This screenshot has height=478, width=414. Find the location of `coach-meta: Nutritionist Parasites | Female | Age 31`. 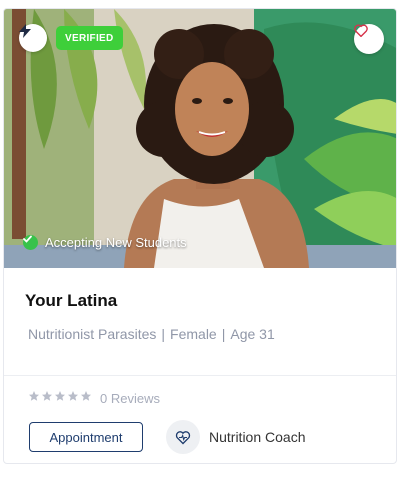

coach-meta: Nutritionist Parasites | Female | Age 31 is located at coordinates (151, 334).